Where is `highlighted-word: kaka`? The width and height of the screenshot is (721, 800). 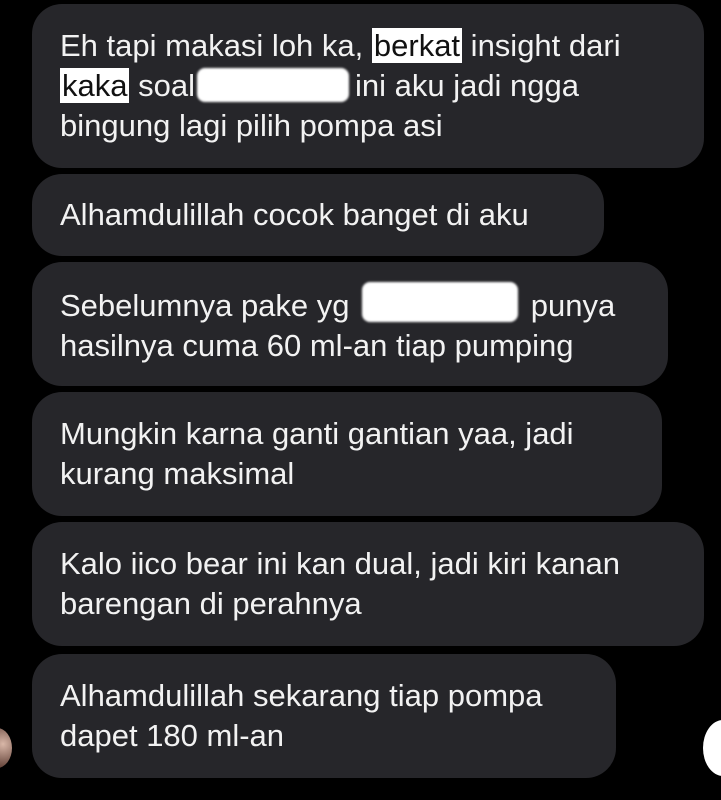 highlighted-word: kaka is located at coordinates (95, 85).